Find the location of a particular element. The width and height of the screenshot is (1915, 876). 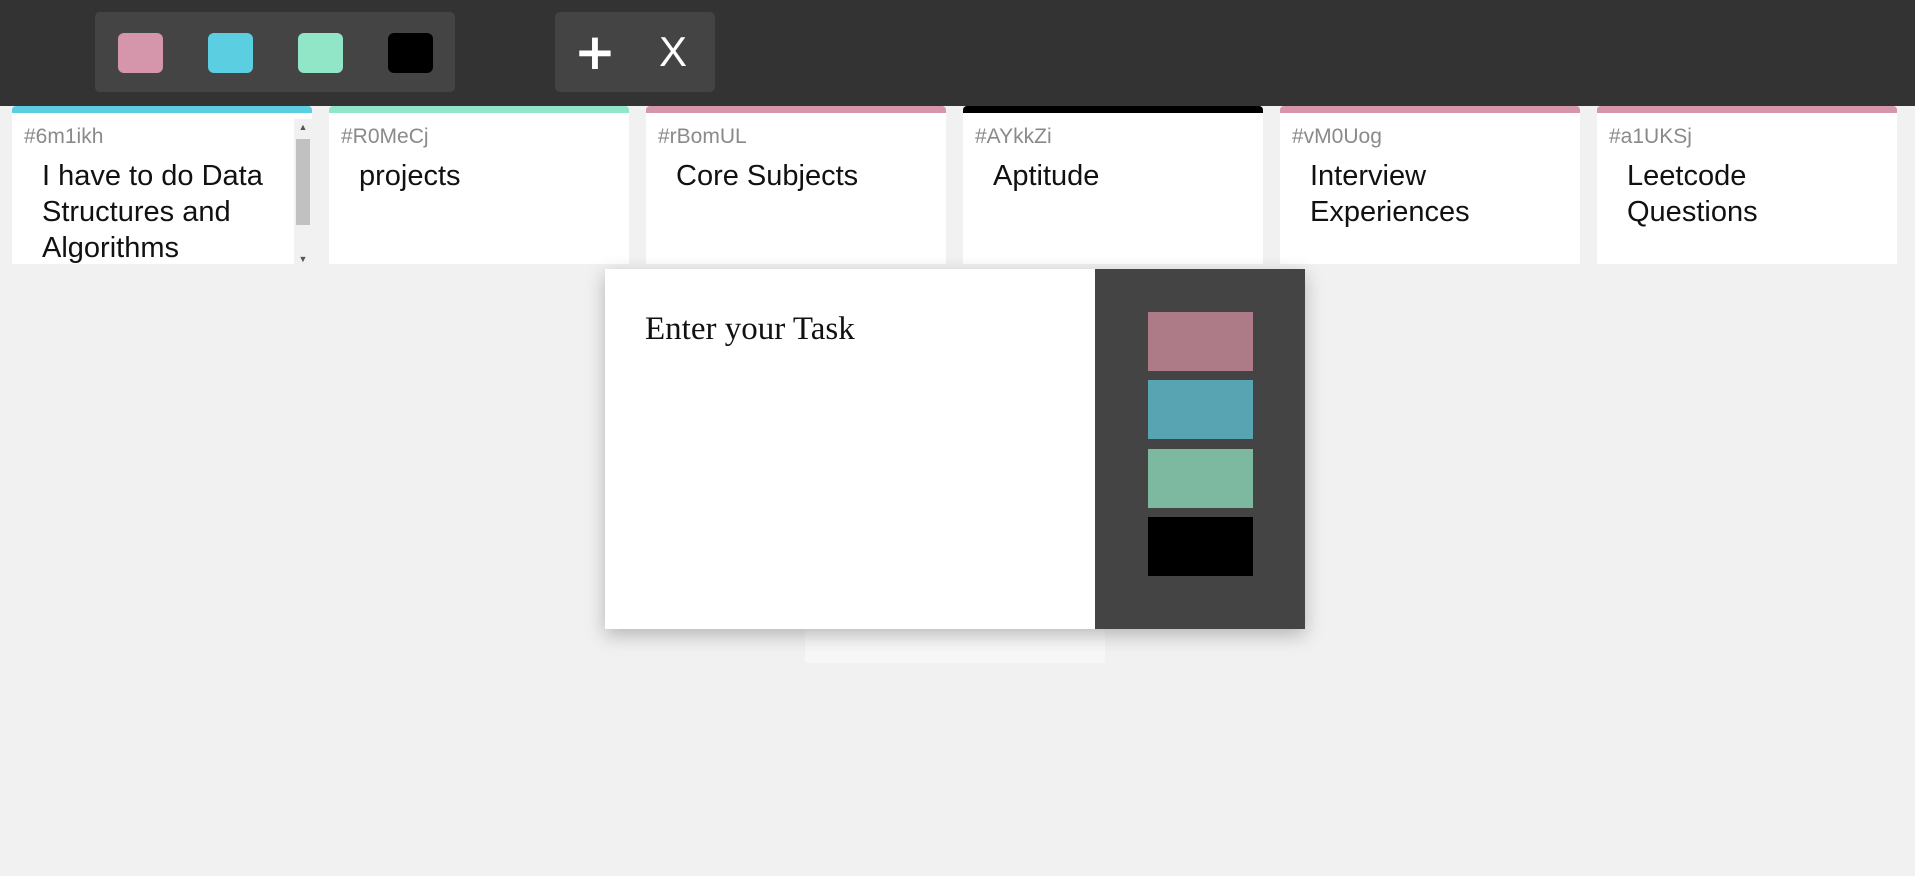

close-icon: X is located at coordinates (672, 51).